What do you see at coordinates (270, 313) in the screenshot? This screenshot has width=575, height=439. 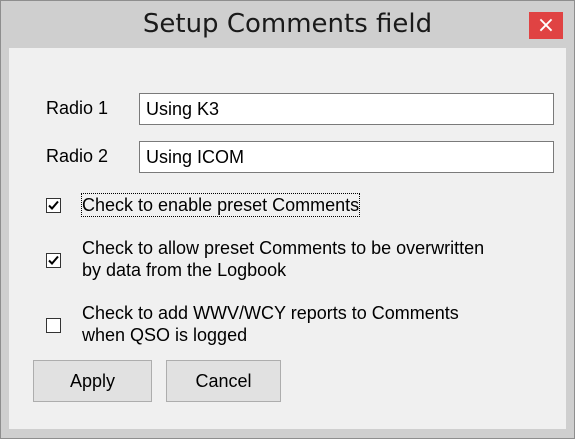 I see `add-wwv-wcy-label-line1: Check to add WWV/WCY reports to Comments` at bounding box center [270, 313].